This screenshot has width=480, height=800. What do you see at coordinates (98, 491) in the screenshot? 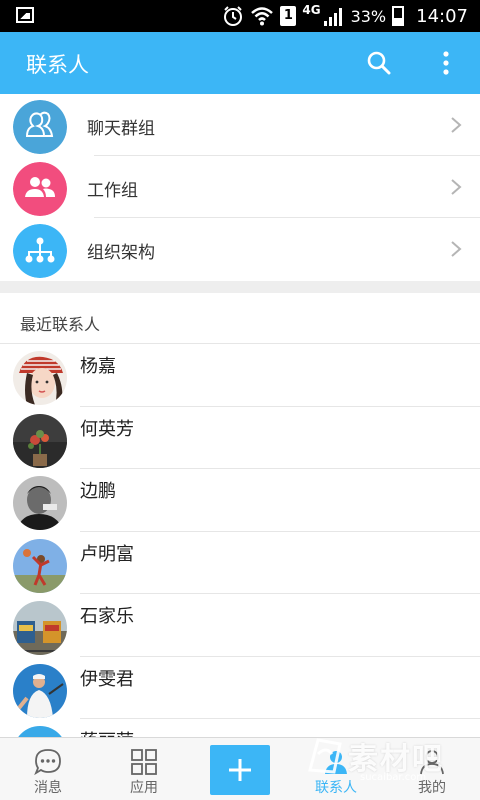
I see `contact-name: 边鹏` at bounding box center [98, 491].